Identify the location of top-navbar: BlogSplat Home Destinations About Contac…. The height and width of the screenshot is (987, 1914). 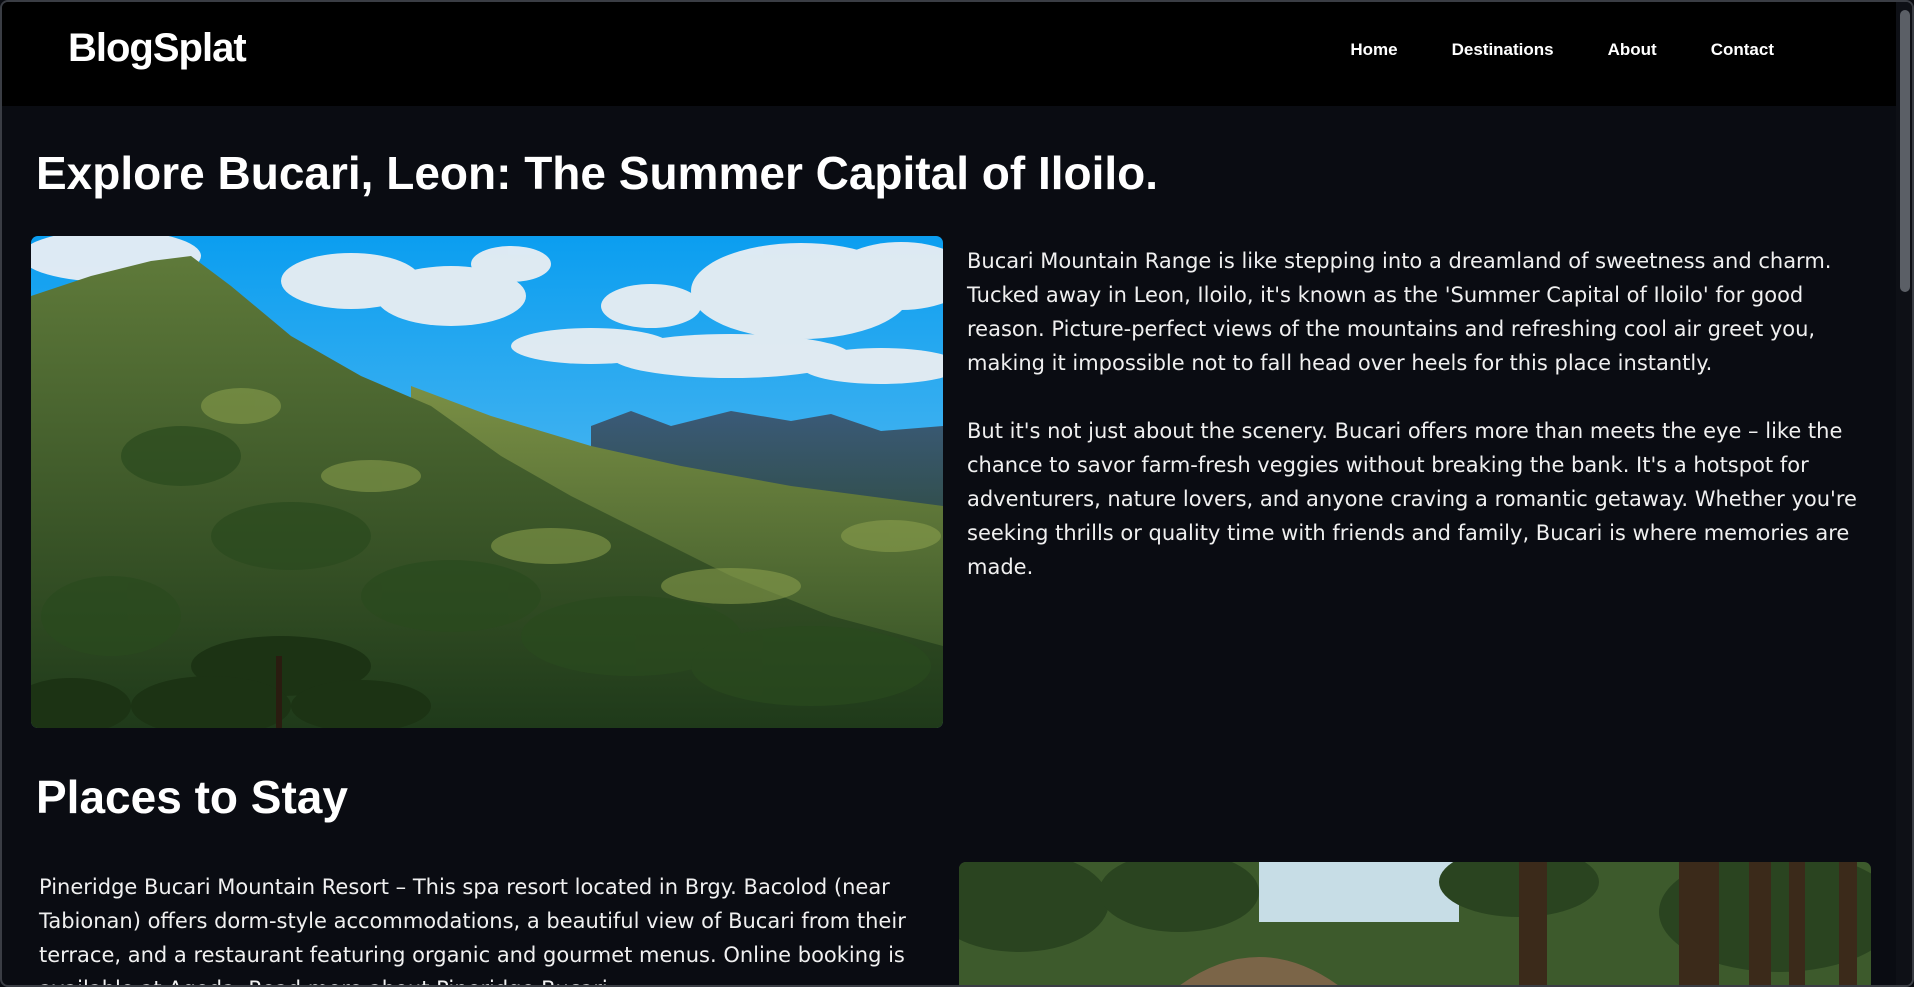
(949, 54).